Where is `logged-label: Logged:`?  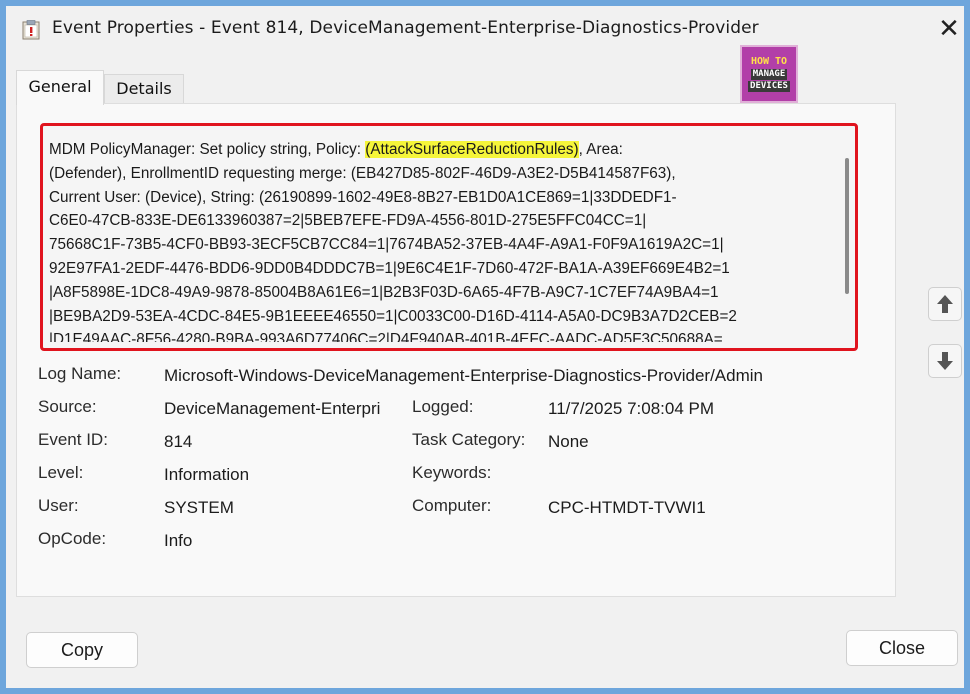 logged-label: Logged: is located at coordinates (443, 406).